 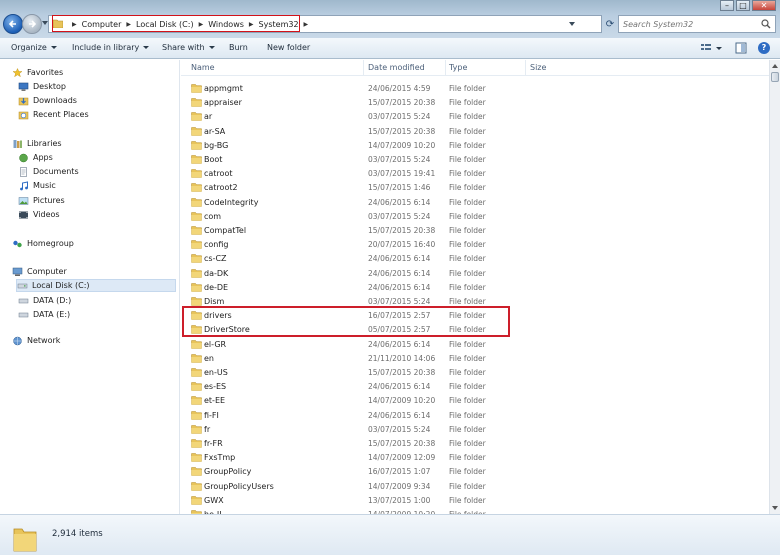 What do you see at coordinates (475, 258) in the screenshot?
I see `file-row: cs-CZ 24/06/2015 6:14 File folder` at bounding box center [475, 258].